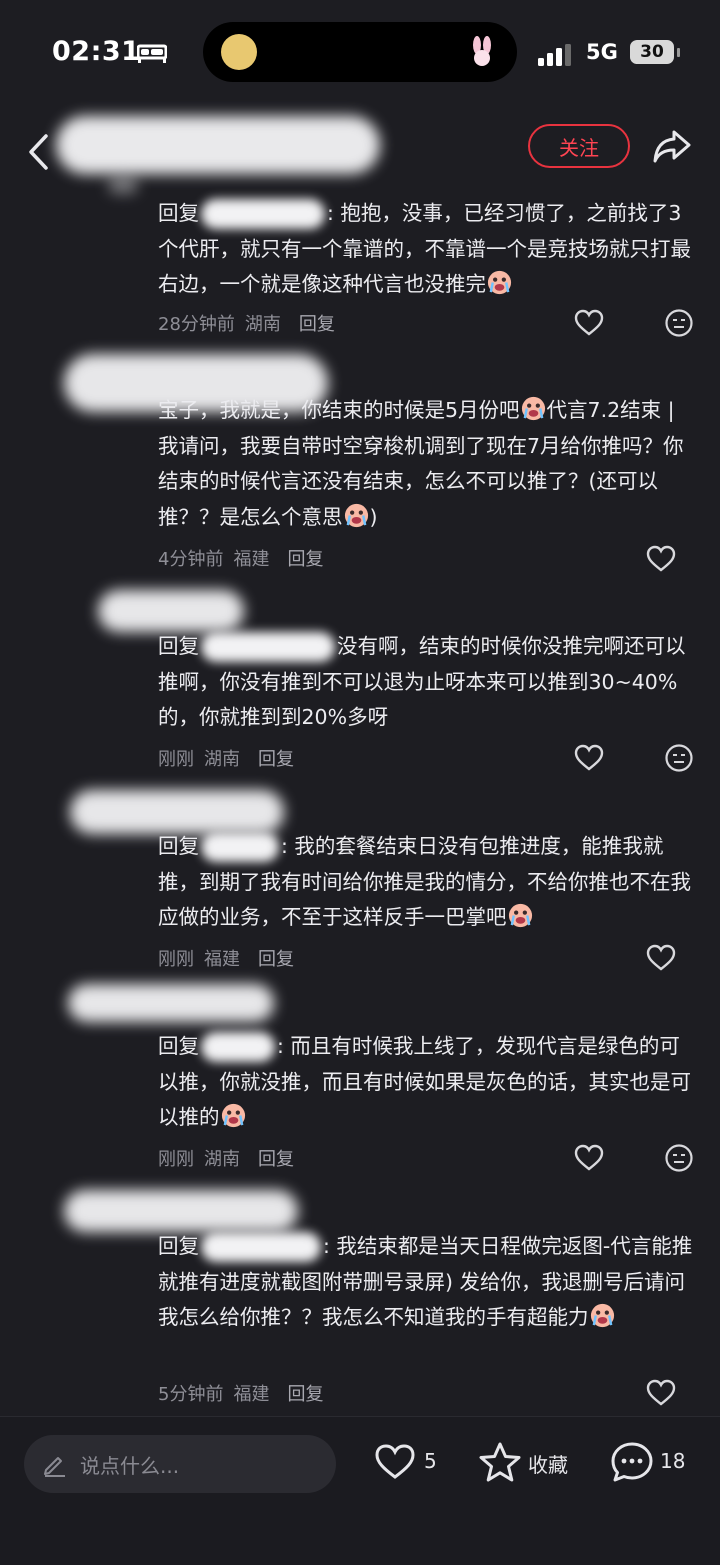  What do you see at coordinates (218, 145) in the screenshot?
I see `author-info-blurred` at bounding box center [218, 145].